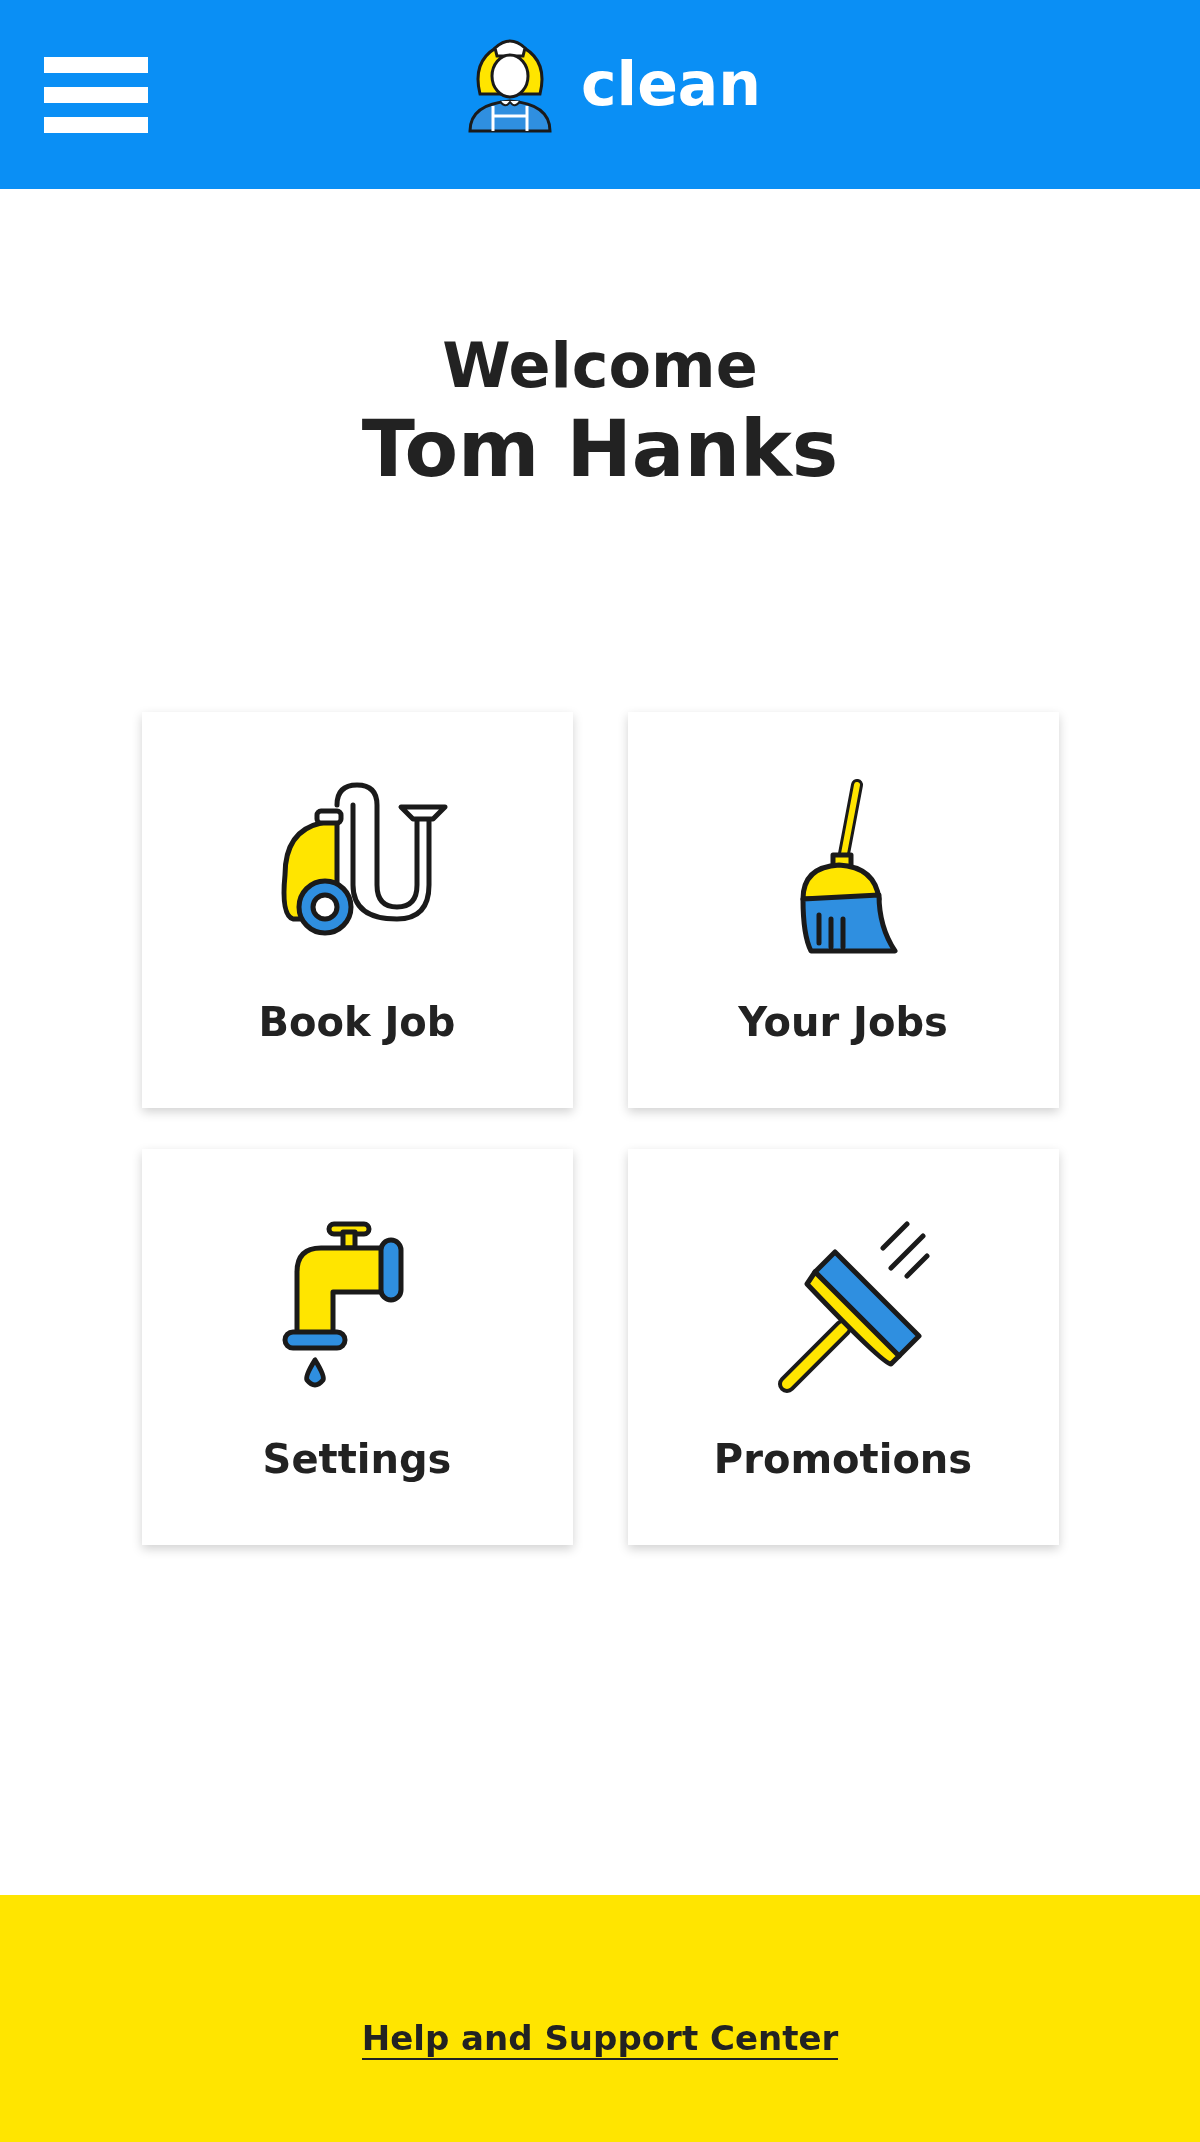  Describe the element at coordinates (600, 450) in the screenshot. I see `user-name: Tom Hanks` at that location.